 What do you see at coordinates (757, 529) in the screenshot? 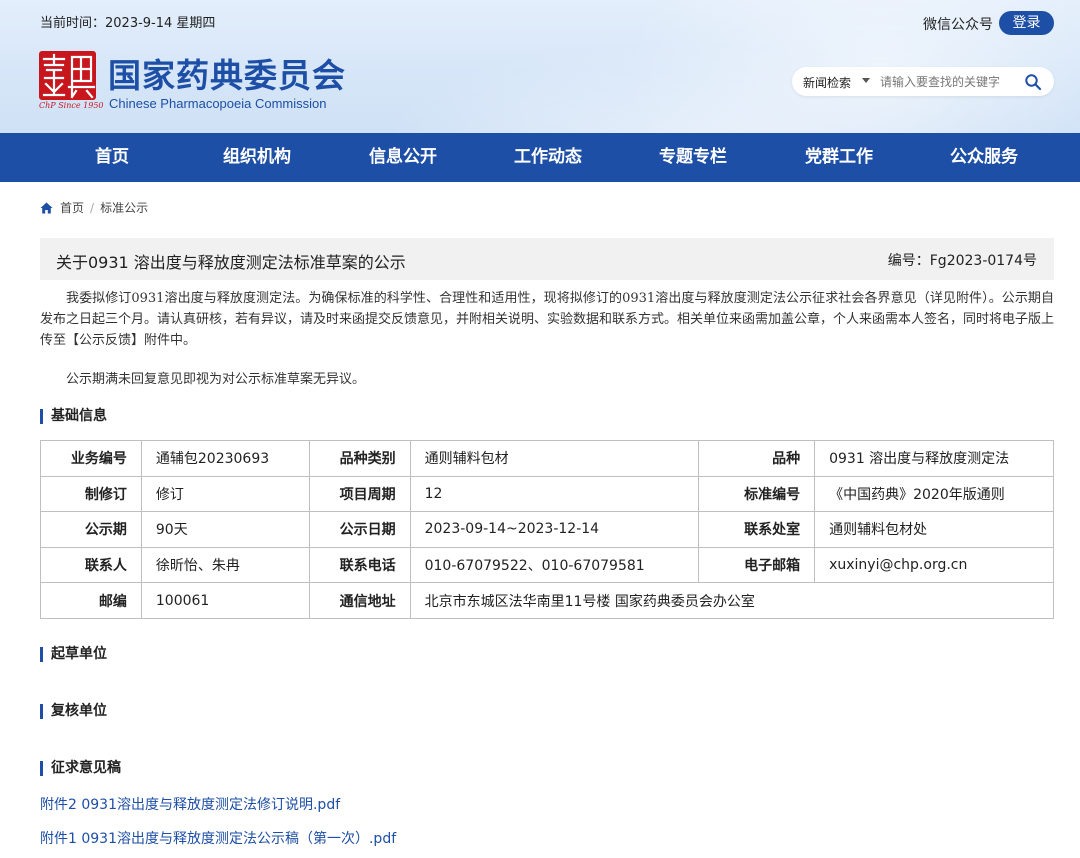
I see `table-label: 联系处室` at bounding box center [757, 529].